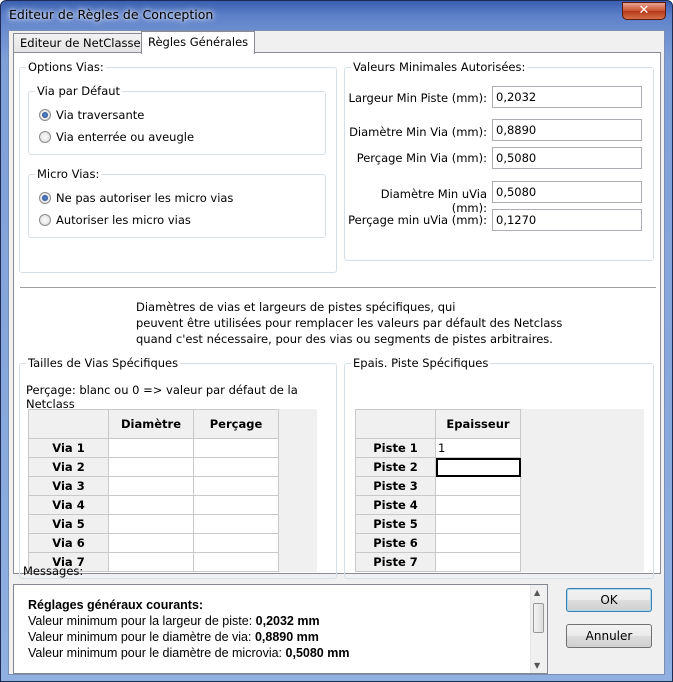  Describe the element at coordinates (116, 605) in the screenshot. I see `messages-heading: Réglages généraux courants:` at that location.